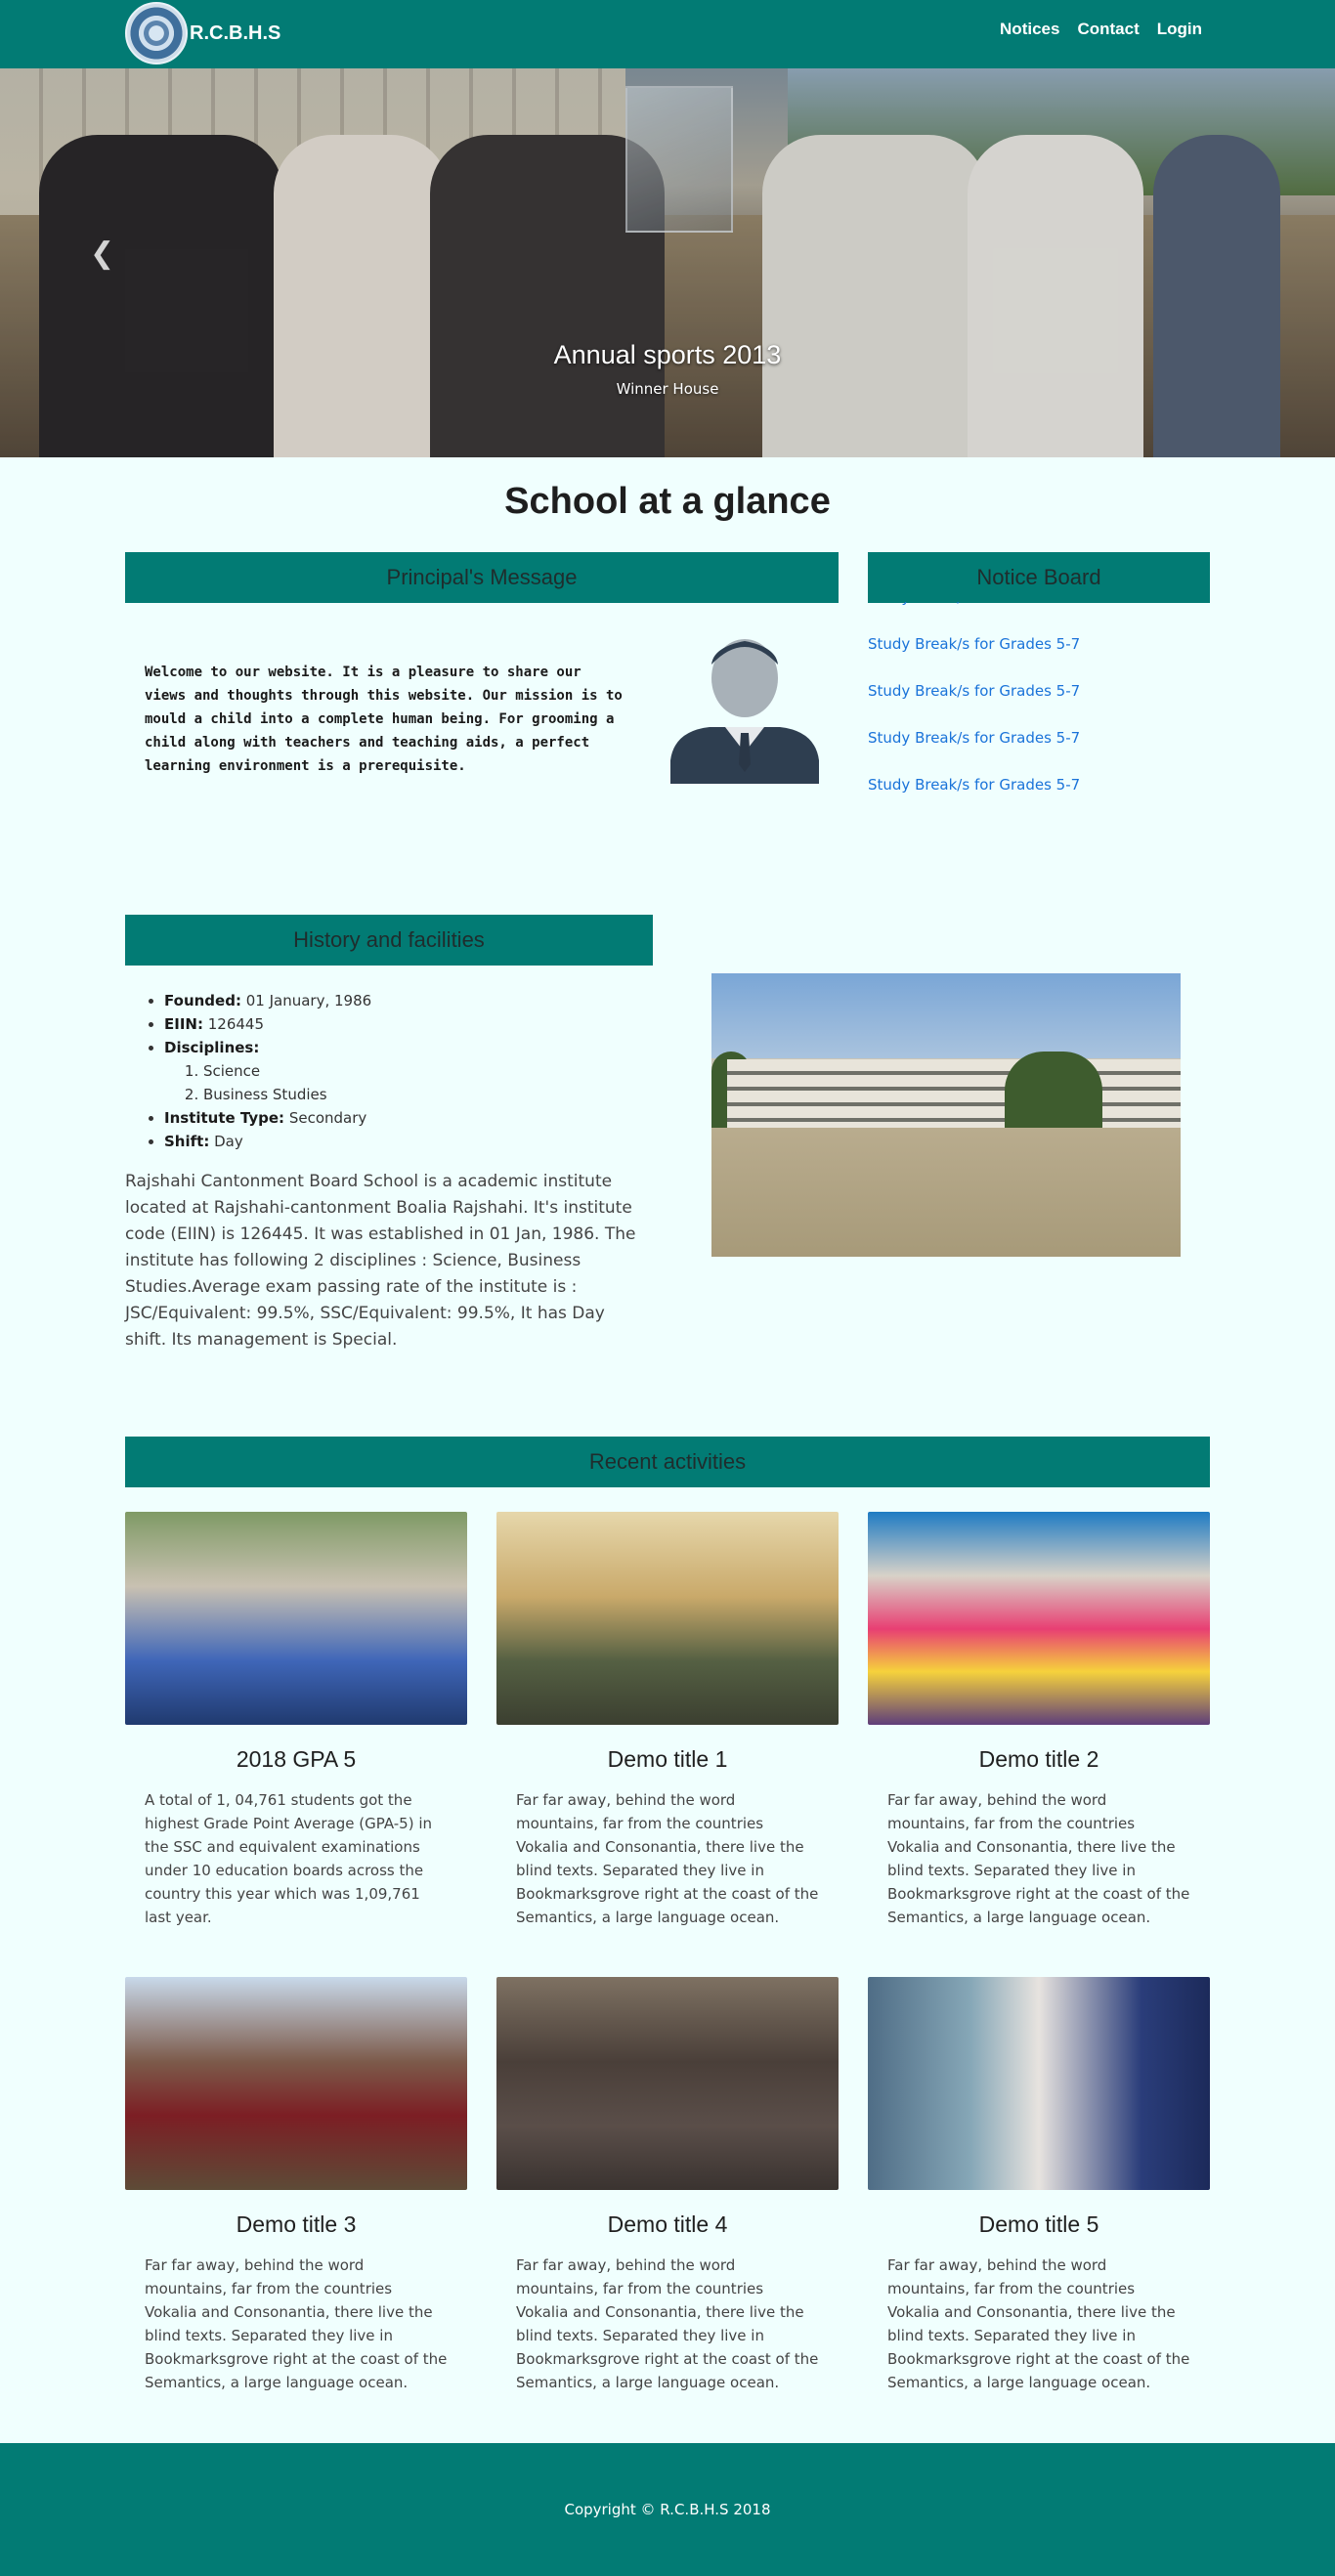 This screenshot has height=2576, width=1335. What do you see at coordinates (1039, 577) in the screenshot?
I see `notice-board-header: Notice Board` at bounding box center [1039, 577].